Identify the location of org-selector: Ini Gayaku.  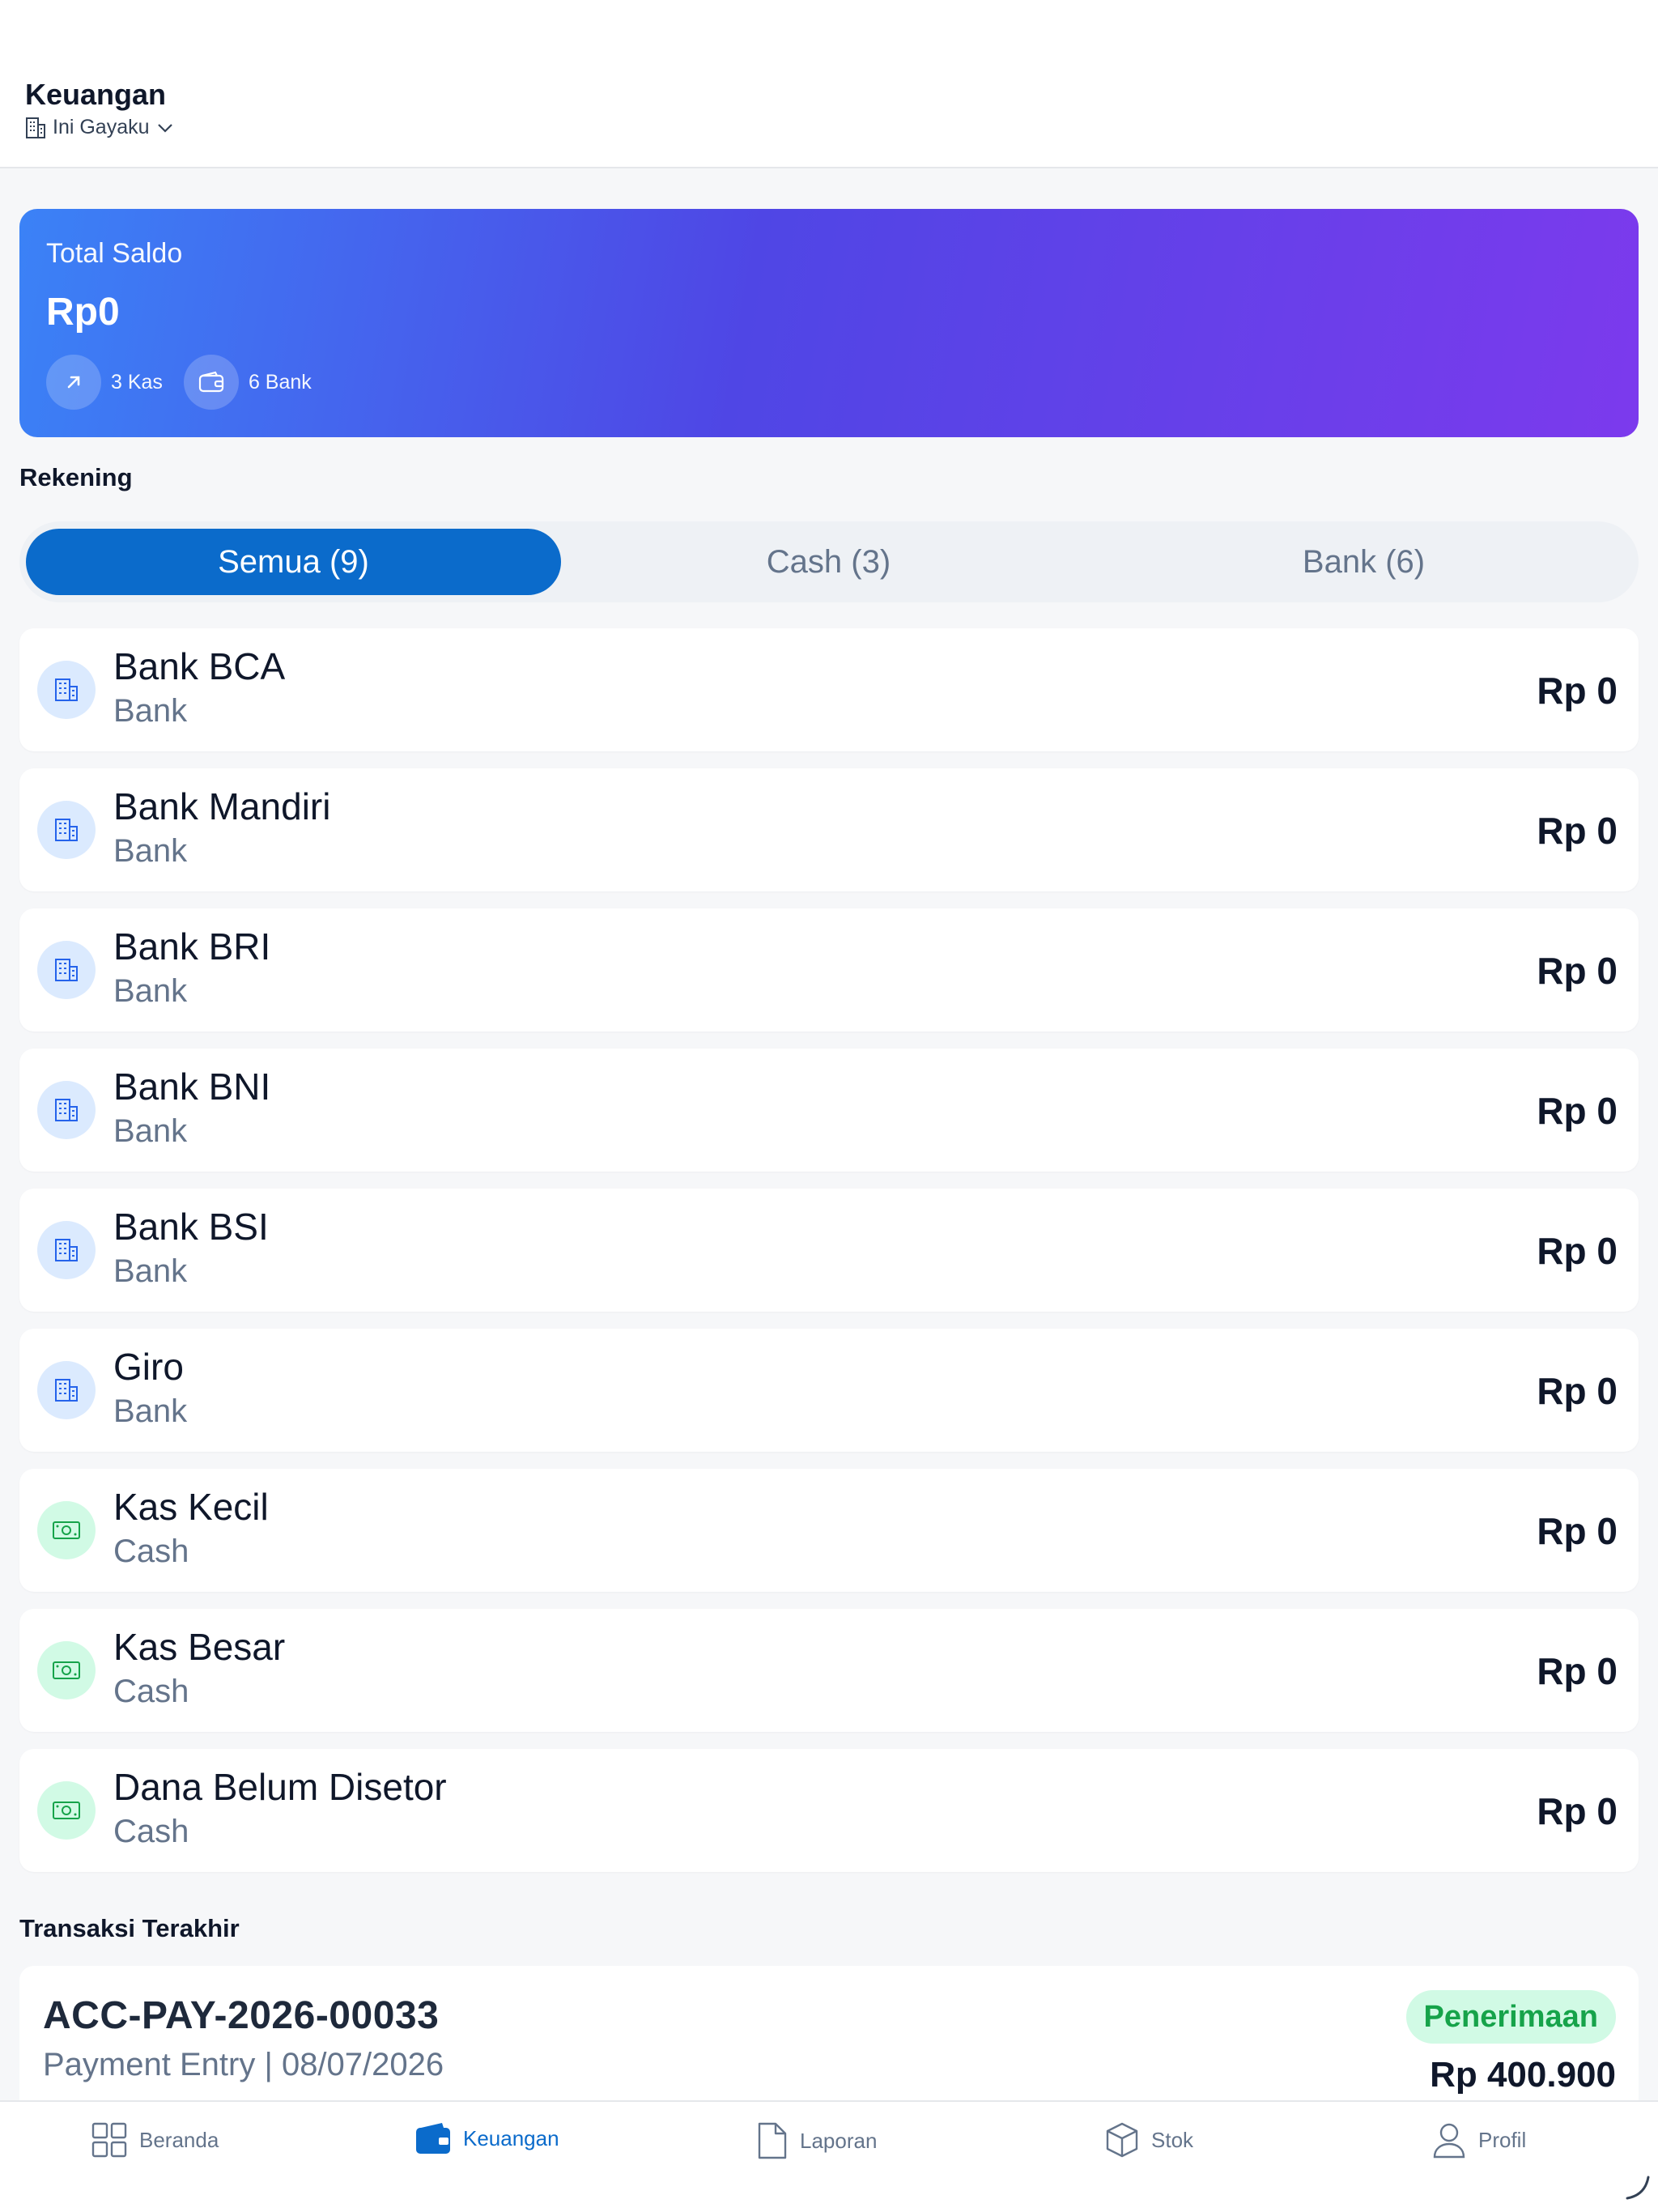
(99, 127).